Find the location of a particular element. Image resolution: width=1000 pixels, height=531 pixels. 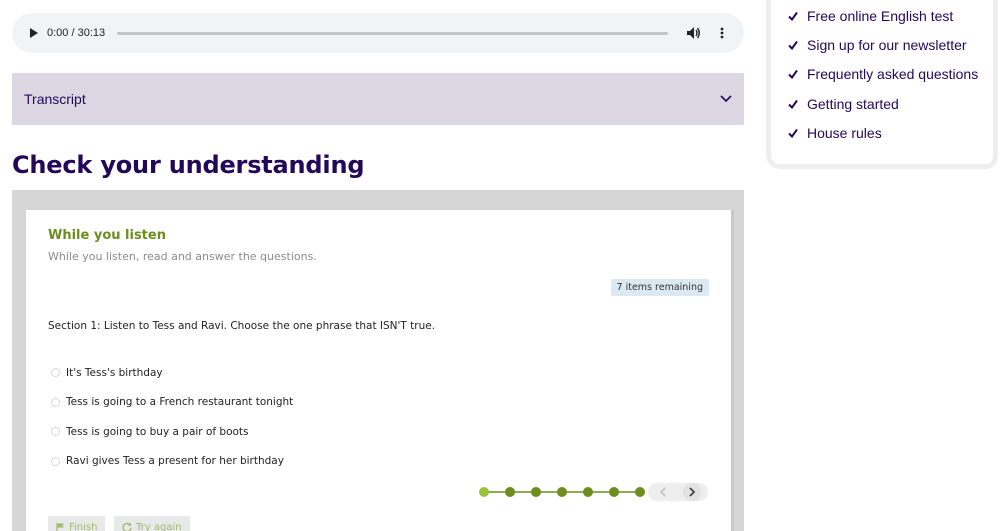

previous-question-button is located at coordinates (663, 492).